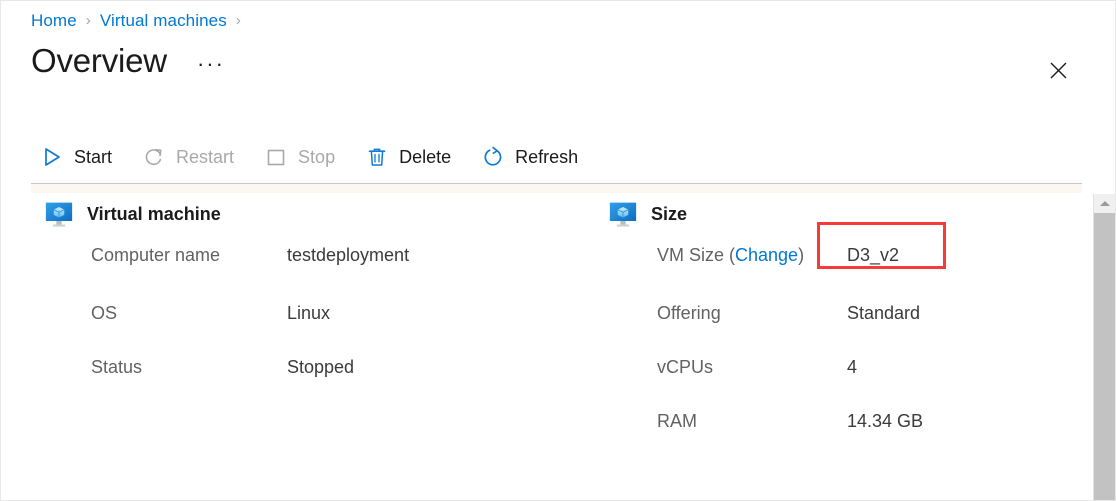 The height and width of the screenshot is (501, 1116). What do you see at coordinates (493, 157) in the screenshot?
I see `refresh-icon` at bounding box center [493, 157].